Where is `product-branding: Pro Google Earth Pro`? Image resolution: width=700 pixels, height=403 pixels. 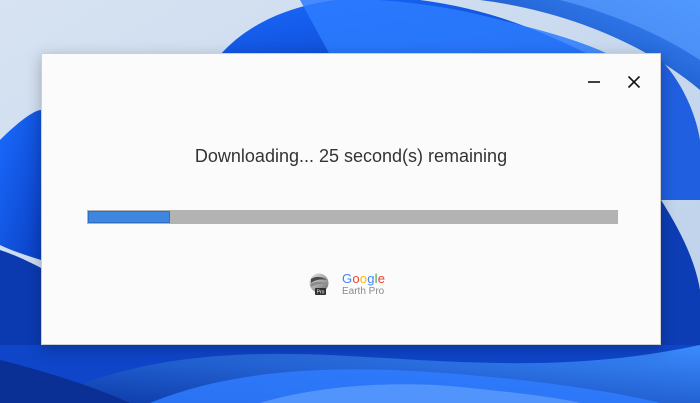
product-branding: Pro Google Earth Pro is located at coordinates (346, 284).